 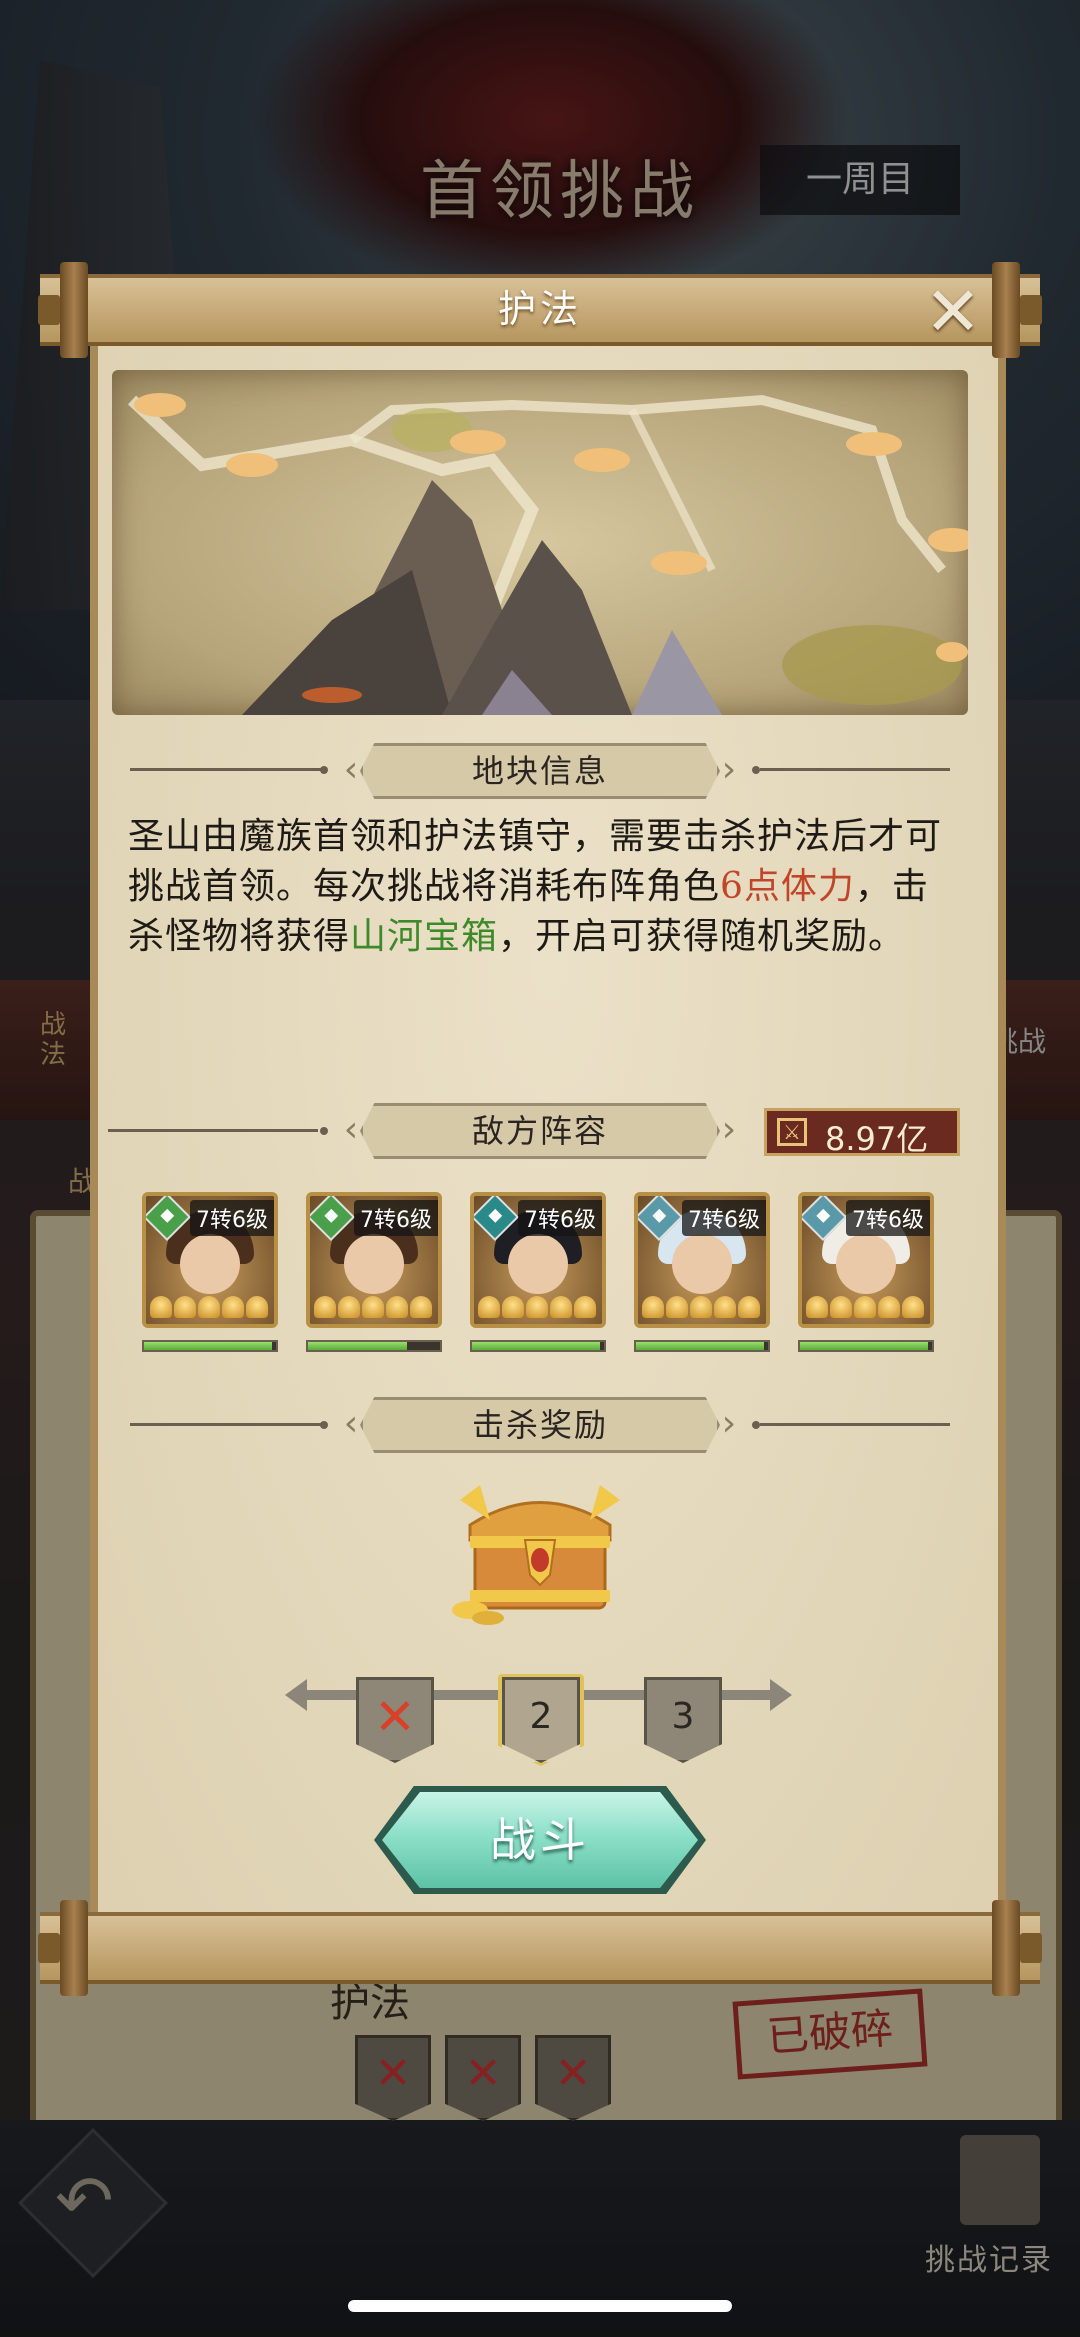 What do you see at coordinates (540, 2306) in the screenshot?
I see `home-indicator` at bounding box center [540, 2306].